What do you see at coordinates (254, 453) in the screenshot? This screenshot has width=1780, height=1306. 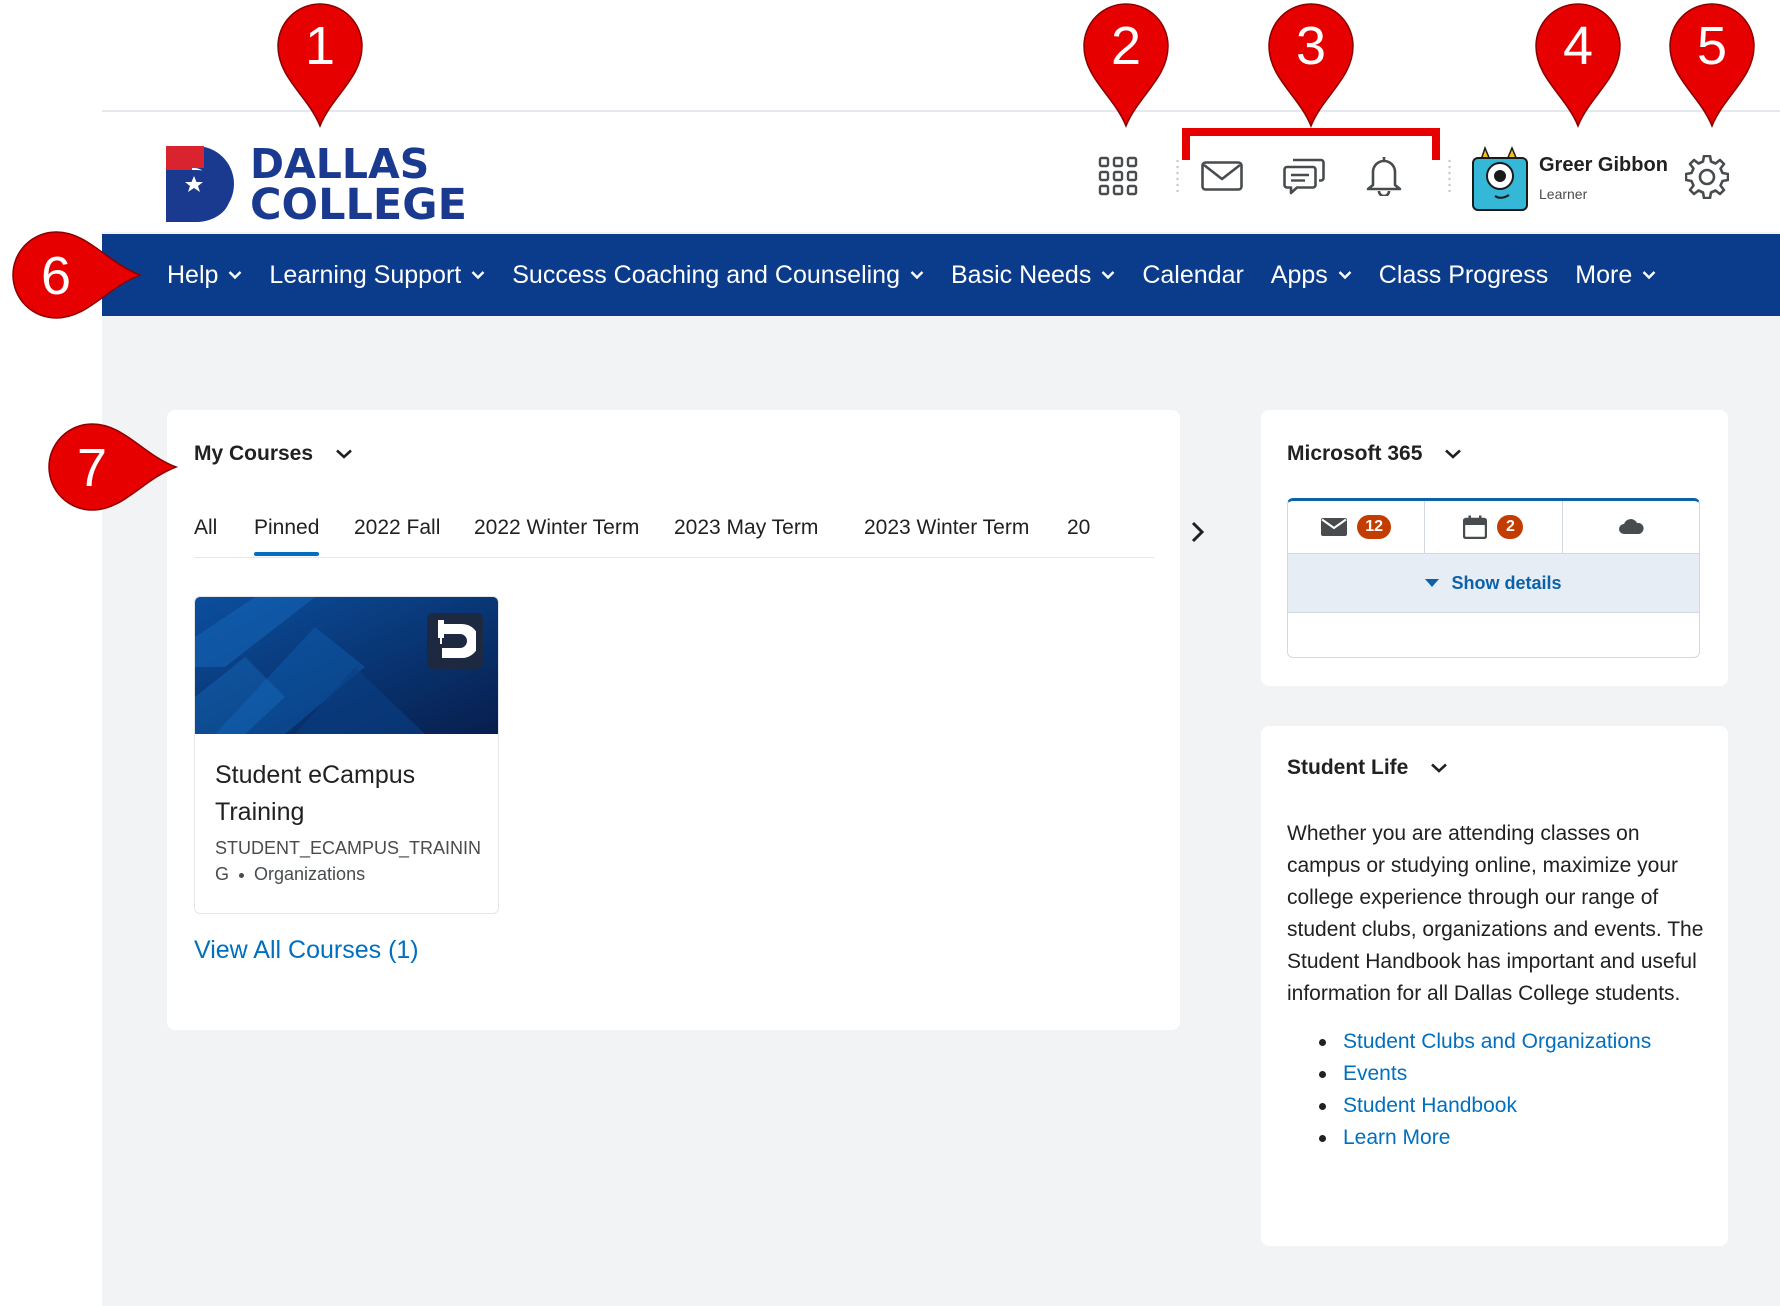 I see `my-courses-title-text: My Courses` at bounding box center [254, 453].